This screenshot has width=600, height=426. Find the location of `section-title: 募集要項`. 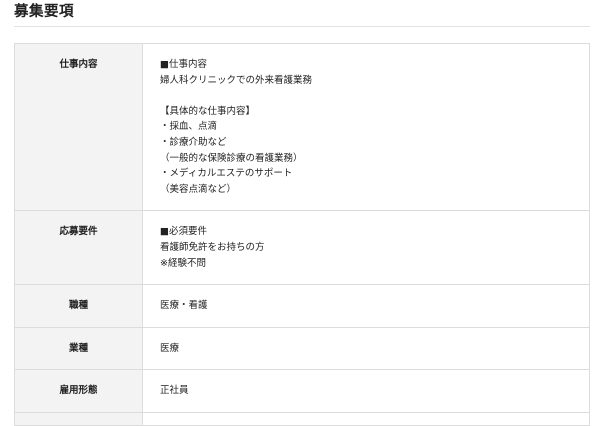

section-title: 募集要項 is located at coordinates (44, 12).